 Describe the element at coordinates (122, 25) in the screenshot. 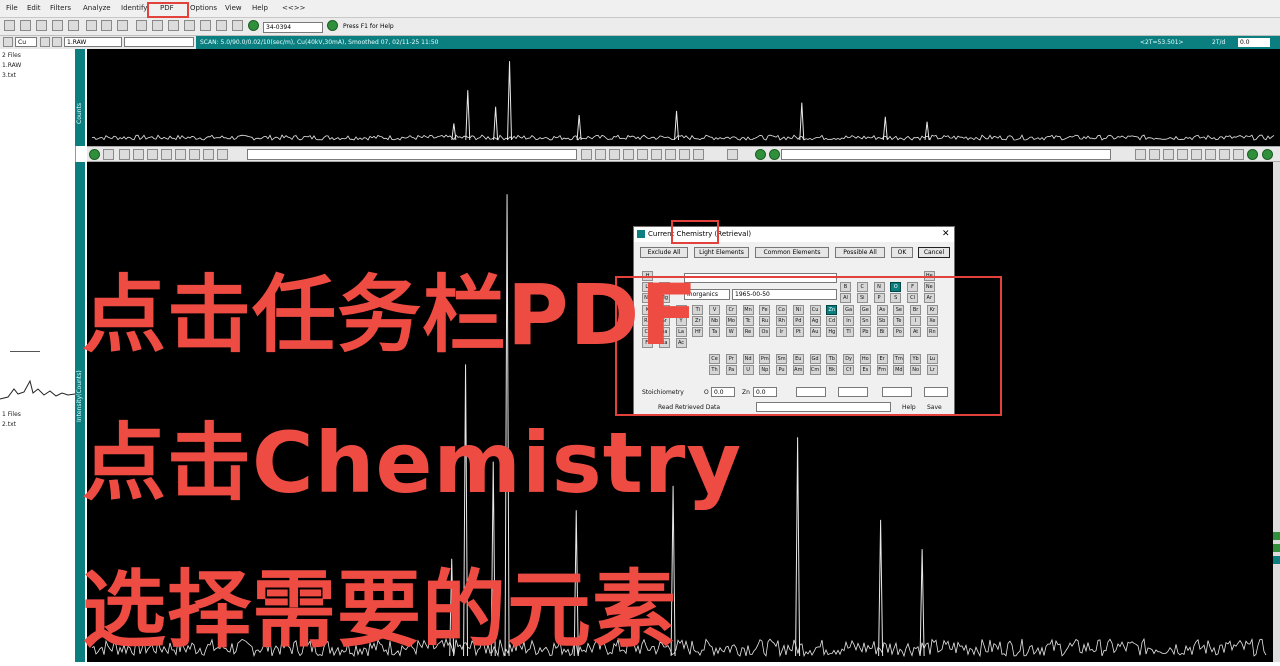

I see `copy-icon` at that location.